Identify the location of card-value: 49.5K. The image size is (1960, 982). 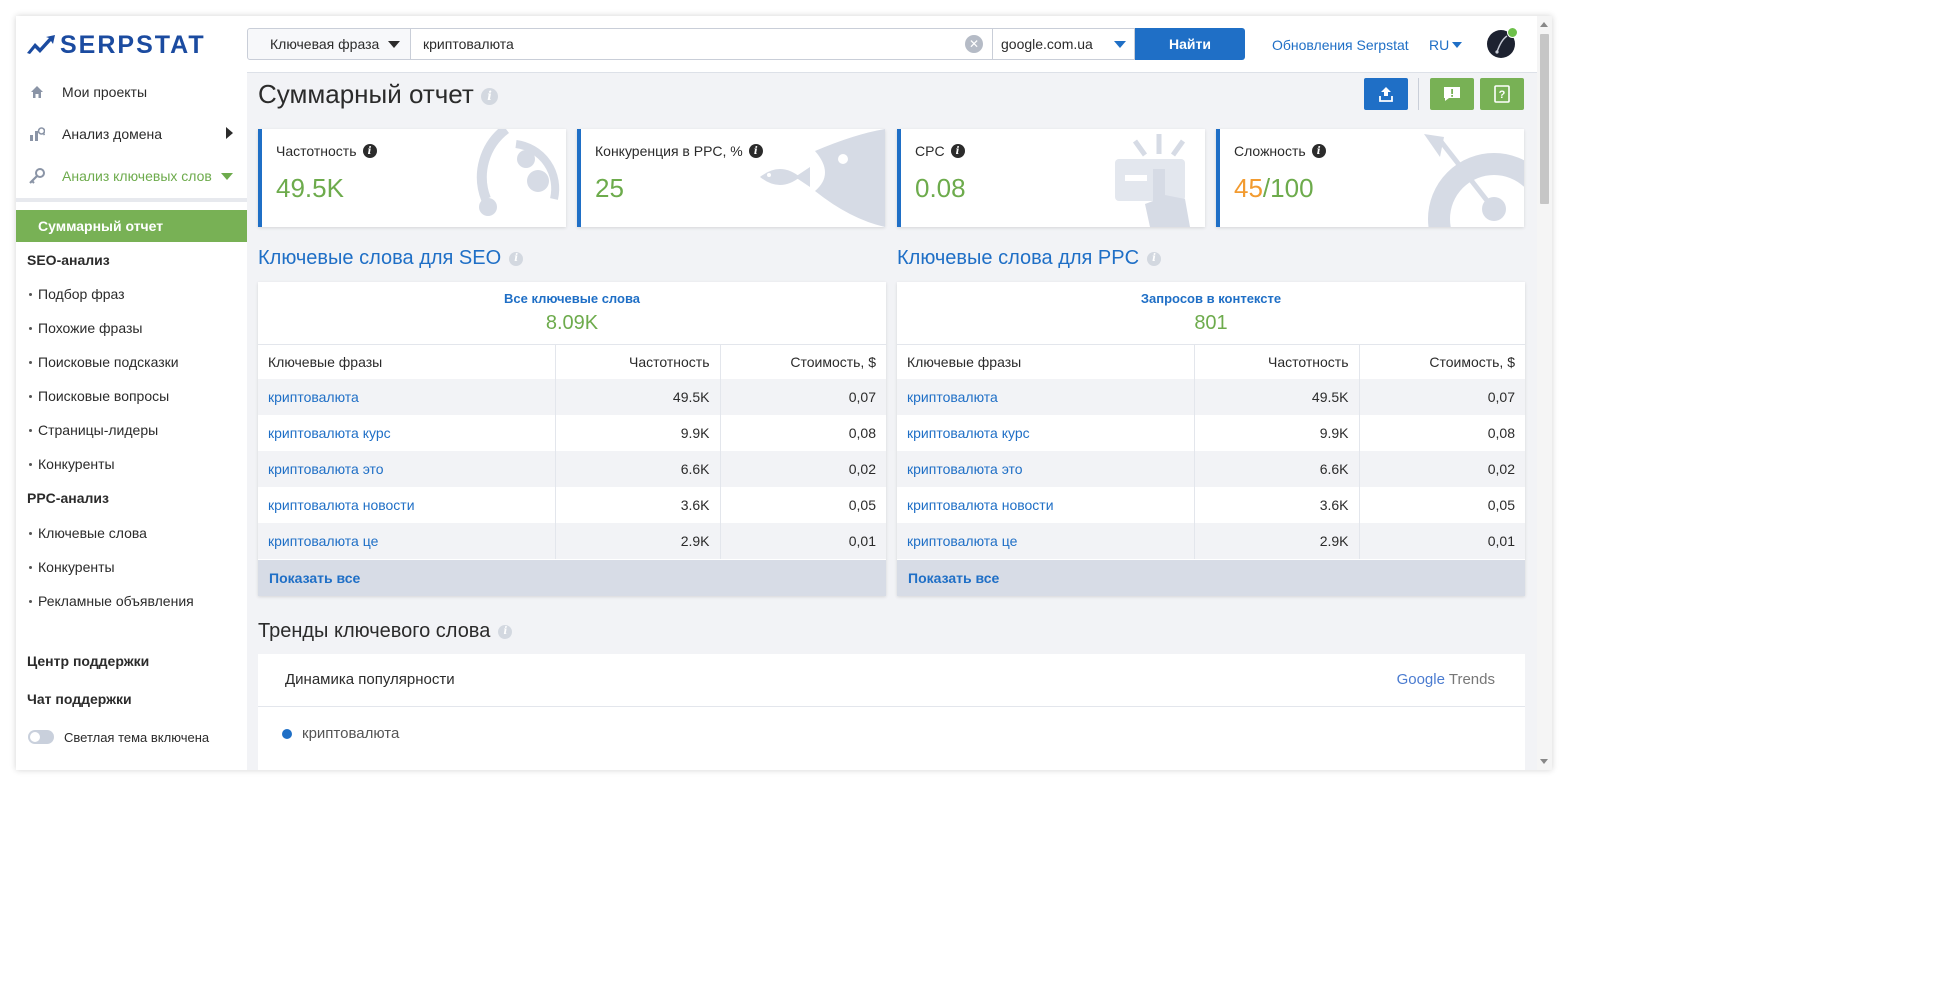
(310, 188).